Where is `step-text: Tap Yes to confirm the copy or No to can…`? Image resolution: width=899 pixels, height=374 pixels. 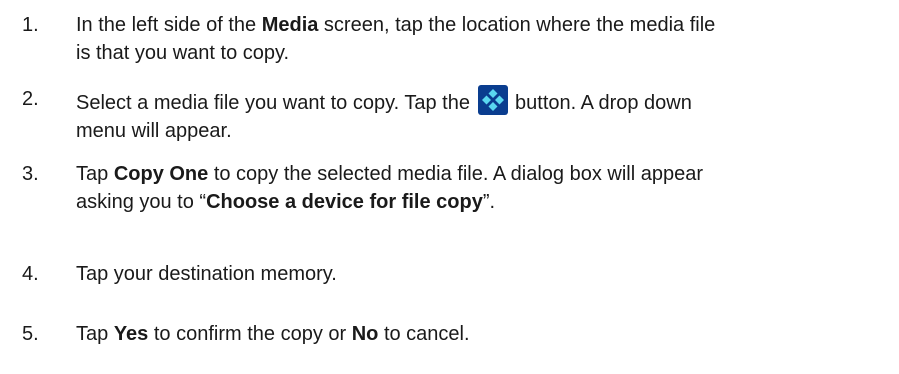 step-text: Tap Yes to confirm the copy or No to can… is located at coordinates (487, 334).